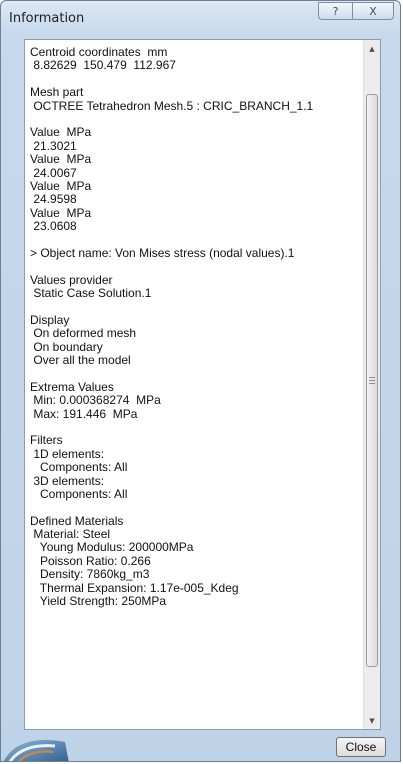 Image resolution: width=403 pixels, height=764 pixels. Describe the element at coordinates (91, 293) in the screenshot. I see `info-line: Static Case Solution.1` at that location.